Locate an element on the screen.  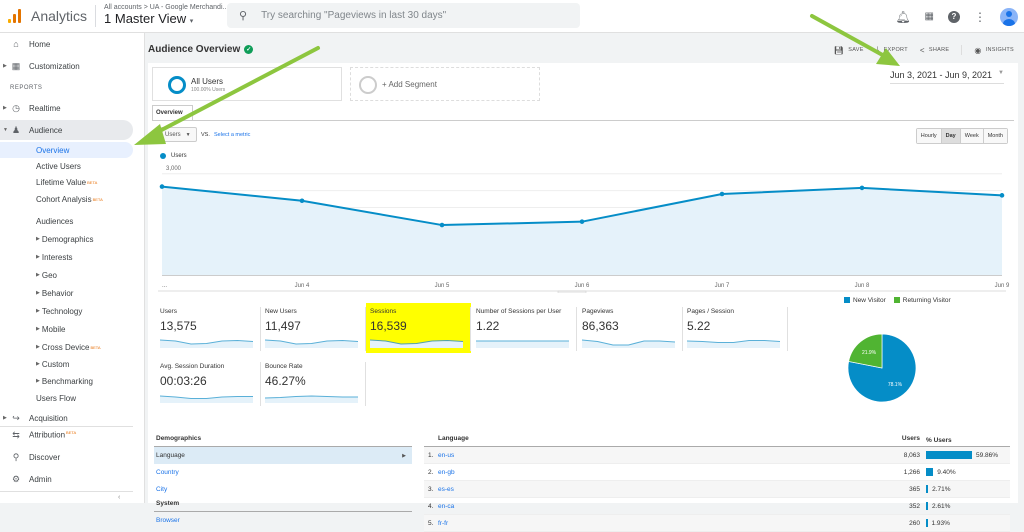
segment-name: All Users is located at coordinates (207, 81).